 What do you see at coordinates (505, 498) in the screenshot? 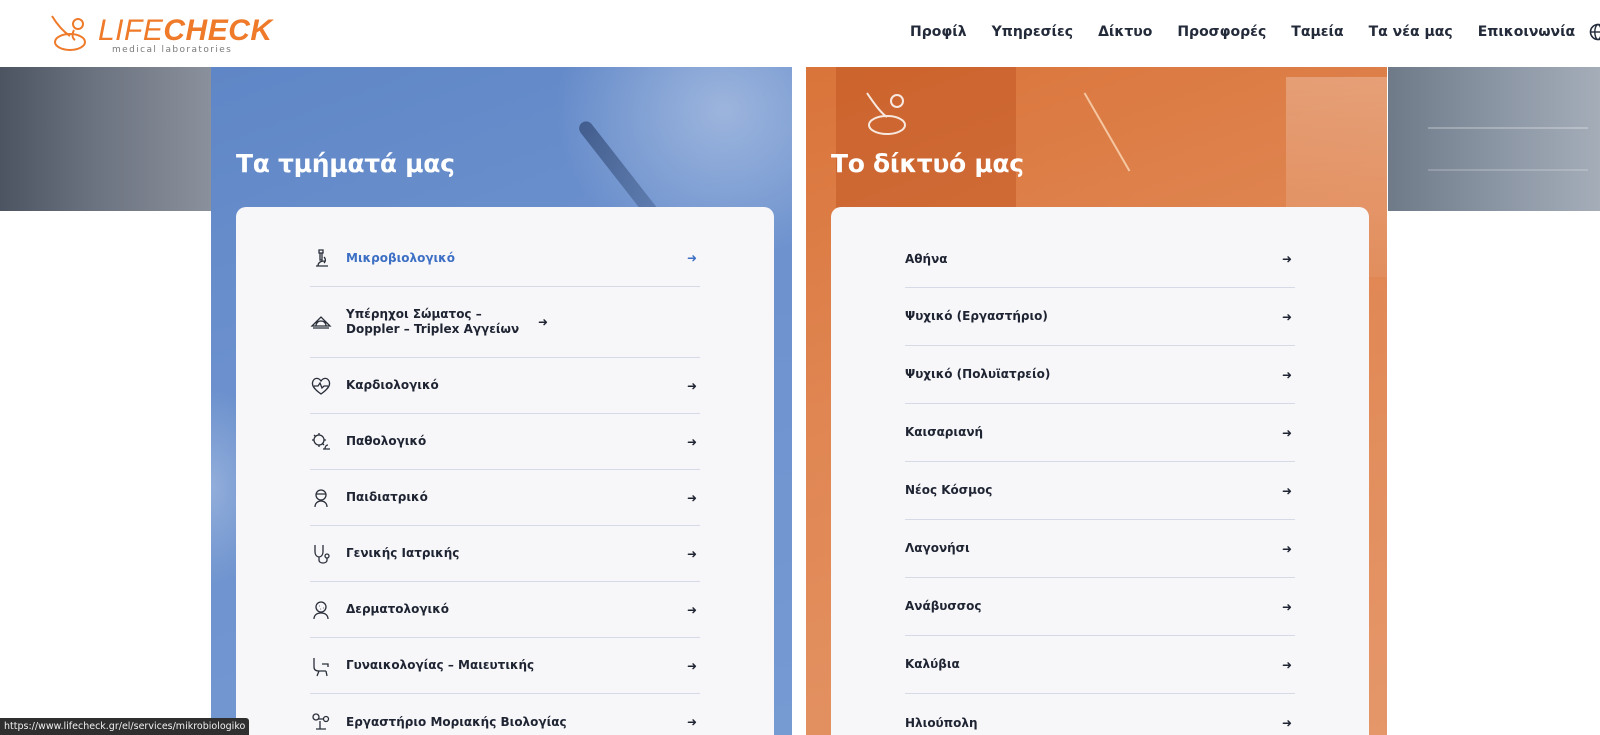
I see `department-item-pediatrics: Παιδιατρικό ➜` at bounding box center [505, 498].